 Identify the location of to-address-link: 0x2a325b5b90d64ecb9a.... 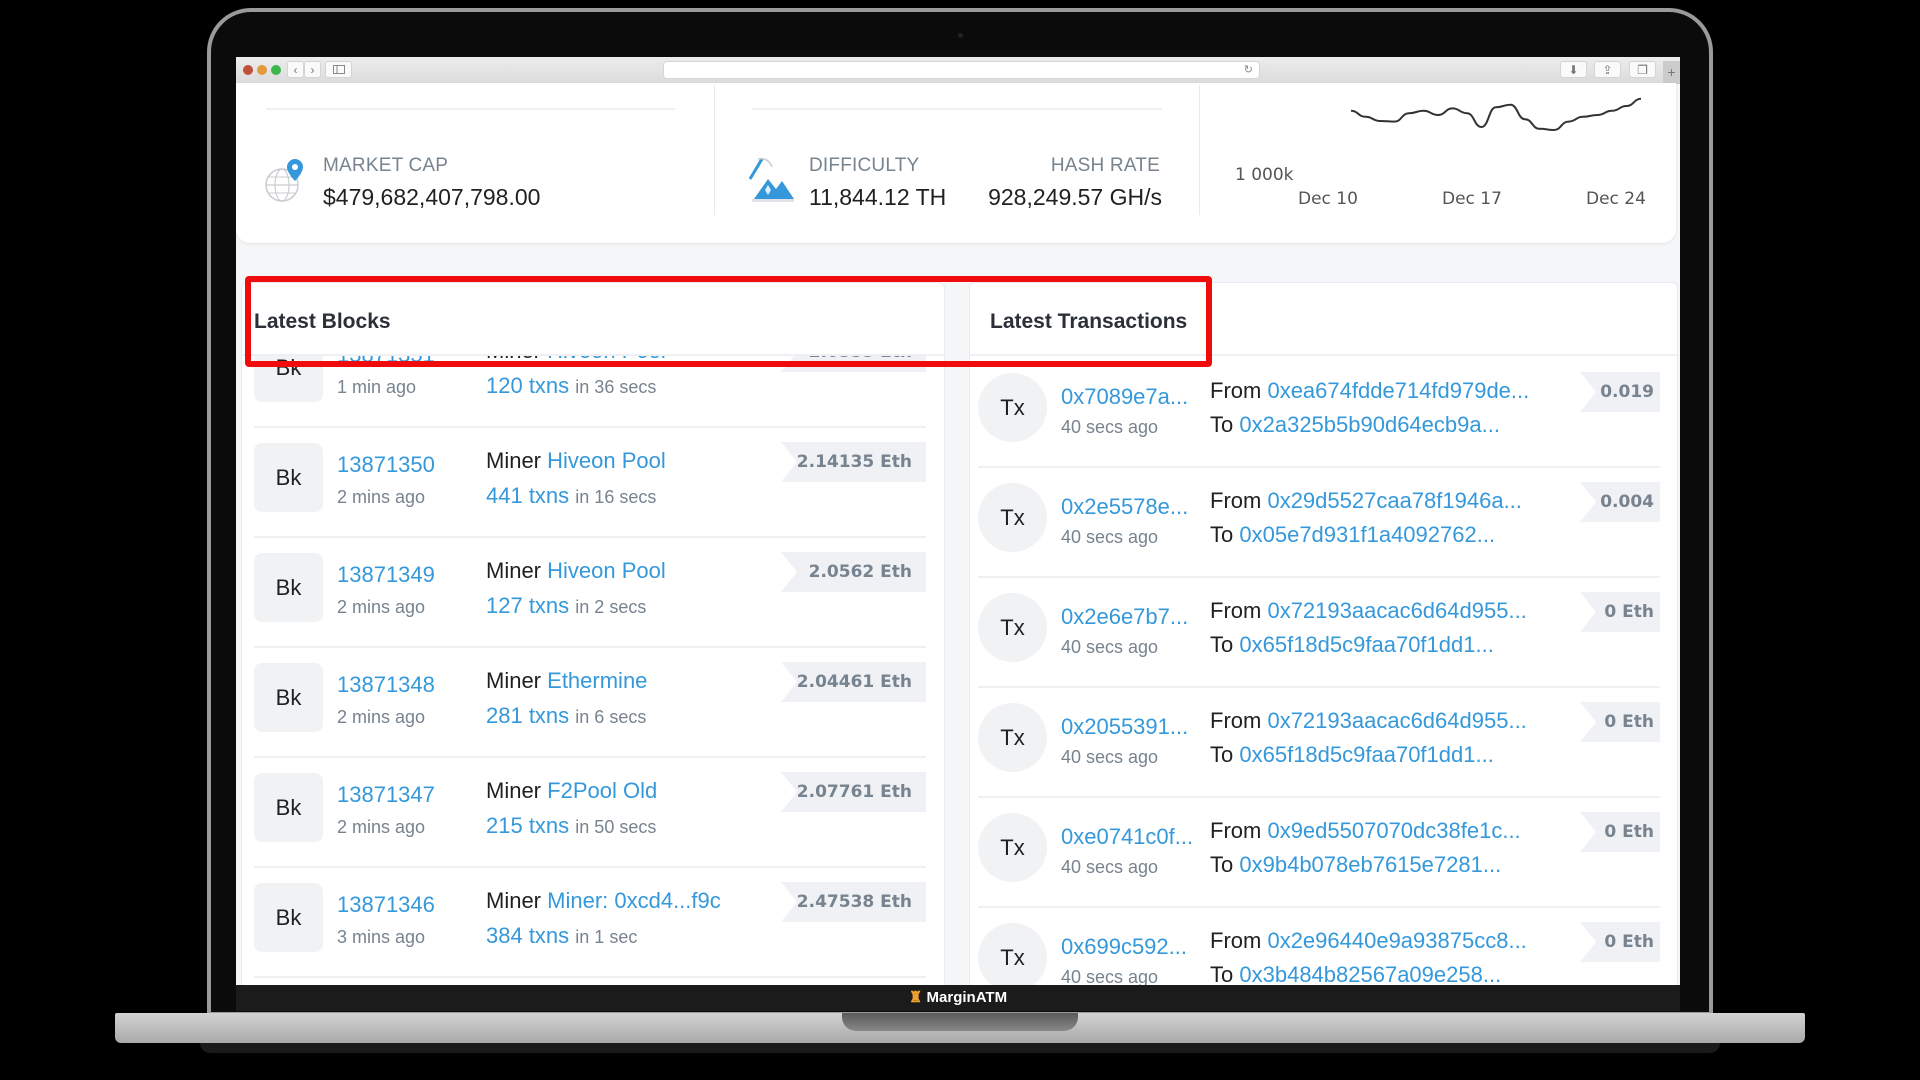
(1369, 424).